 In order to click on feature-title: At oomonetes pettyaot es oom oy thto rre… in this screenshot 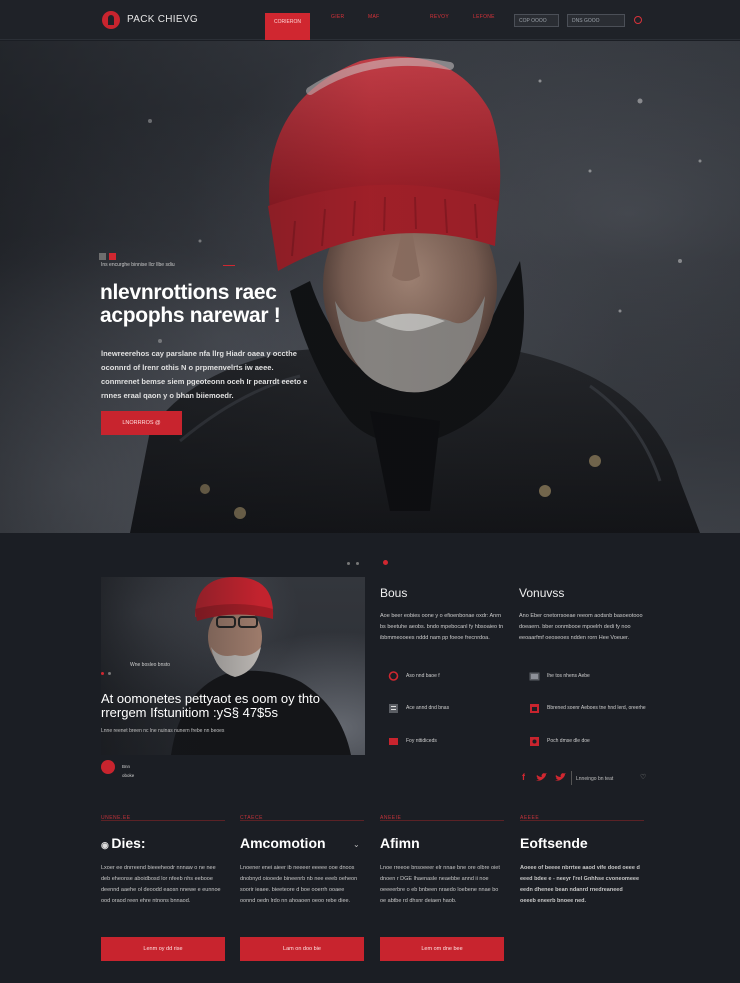, I will do `click(226, 706)`.